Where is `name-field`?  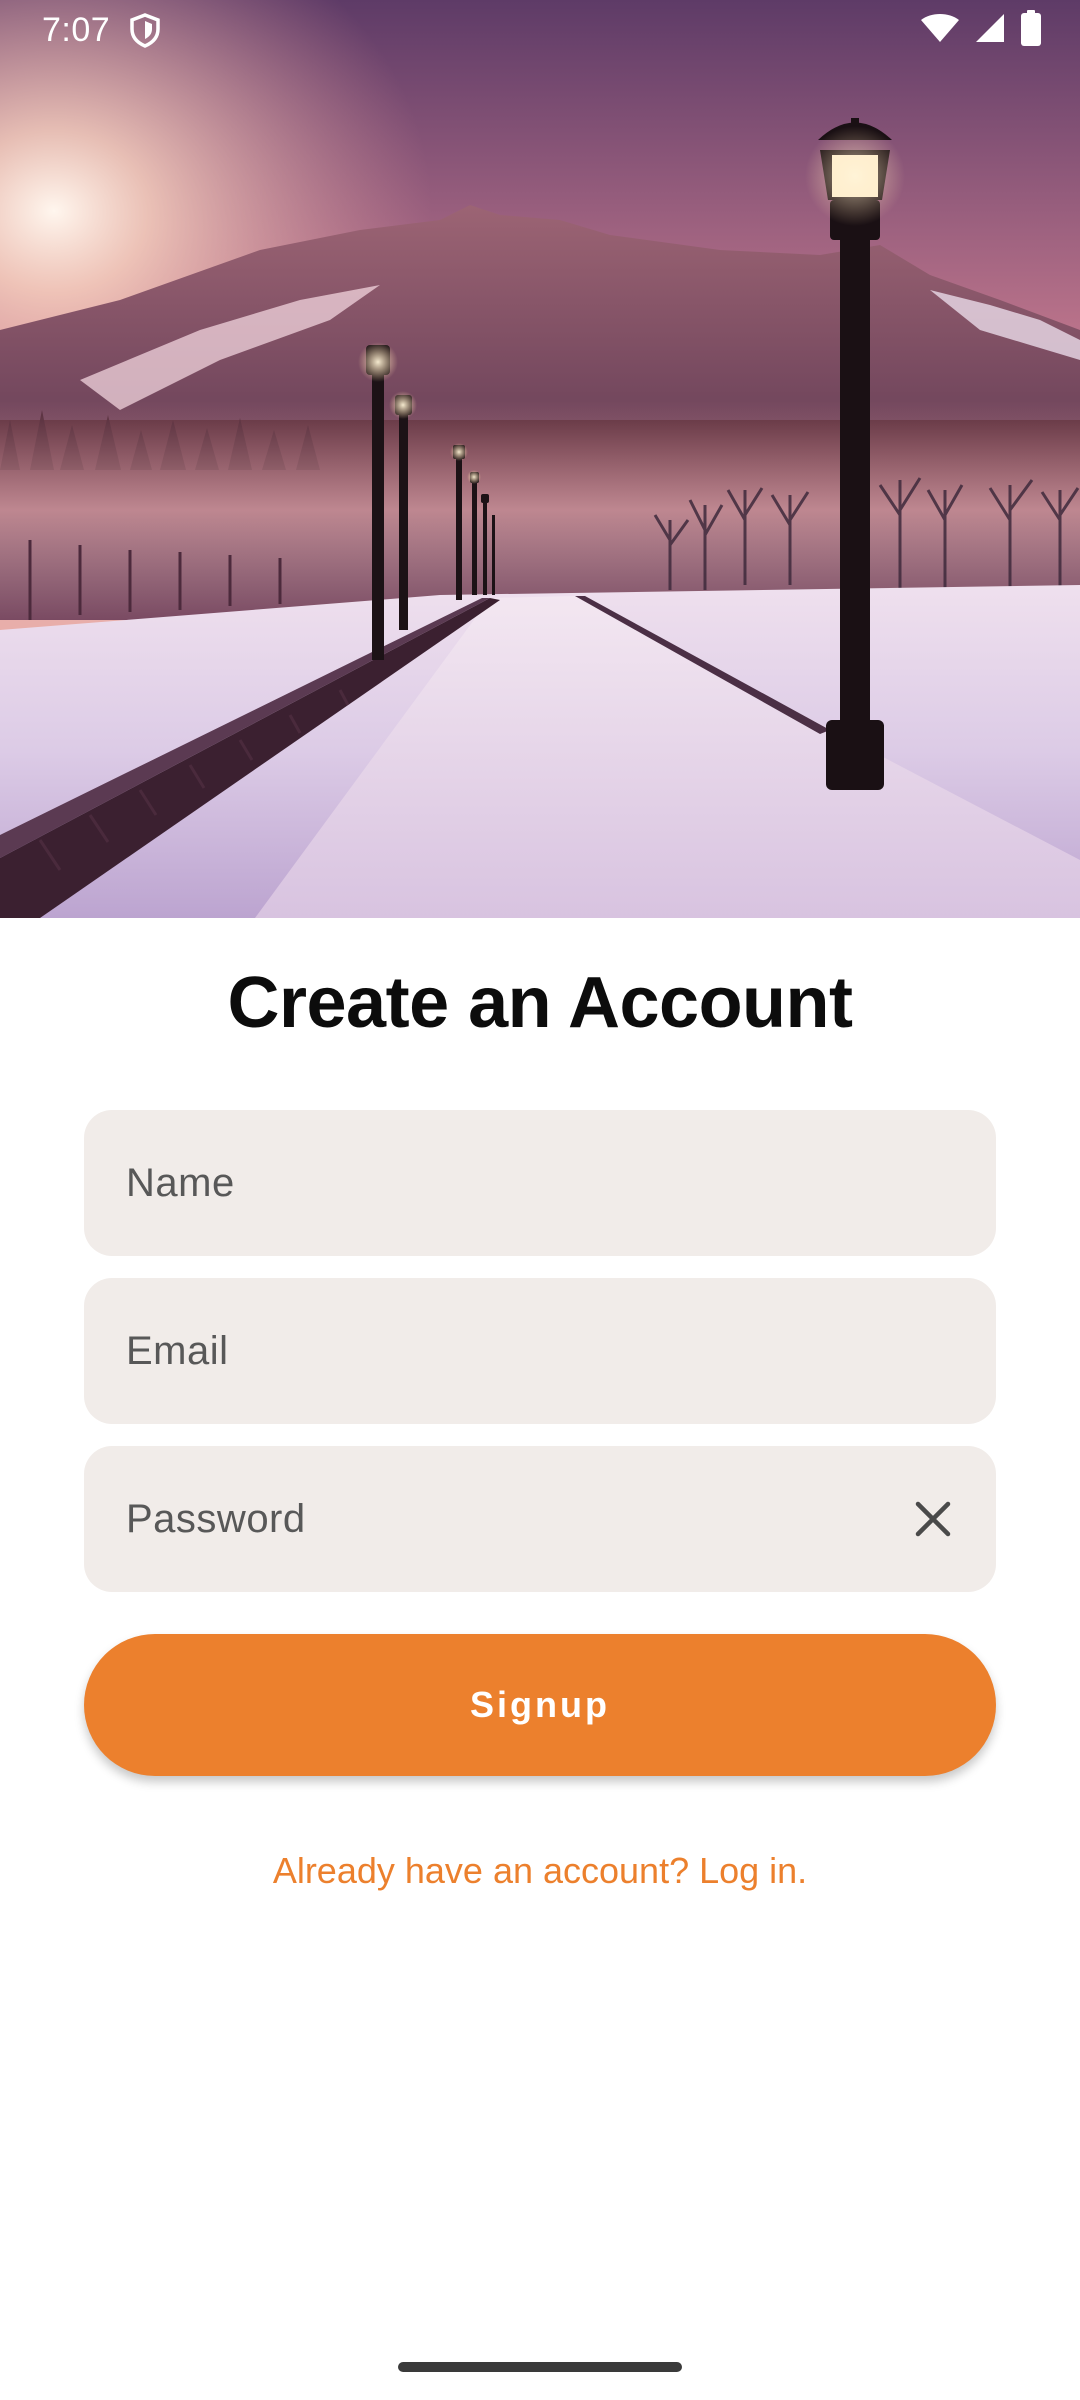
name-field is located at coordinates (540, 1183).